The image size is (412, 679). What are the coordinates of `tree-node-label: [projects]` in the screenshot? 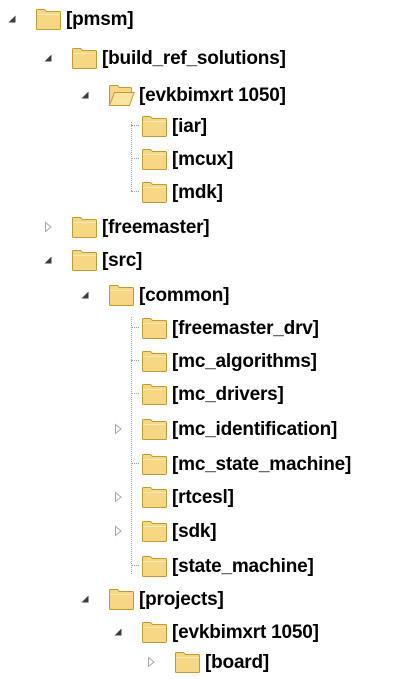 It's located at (181, 599).